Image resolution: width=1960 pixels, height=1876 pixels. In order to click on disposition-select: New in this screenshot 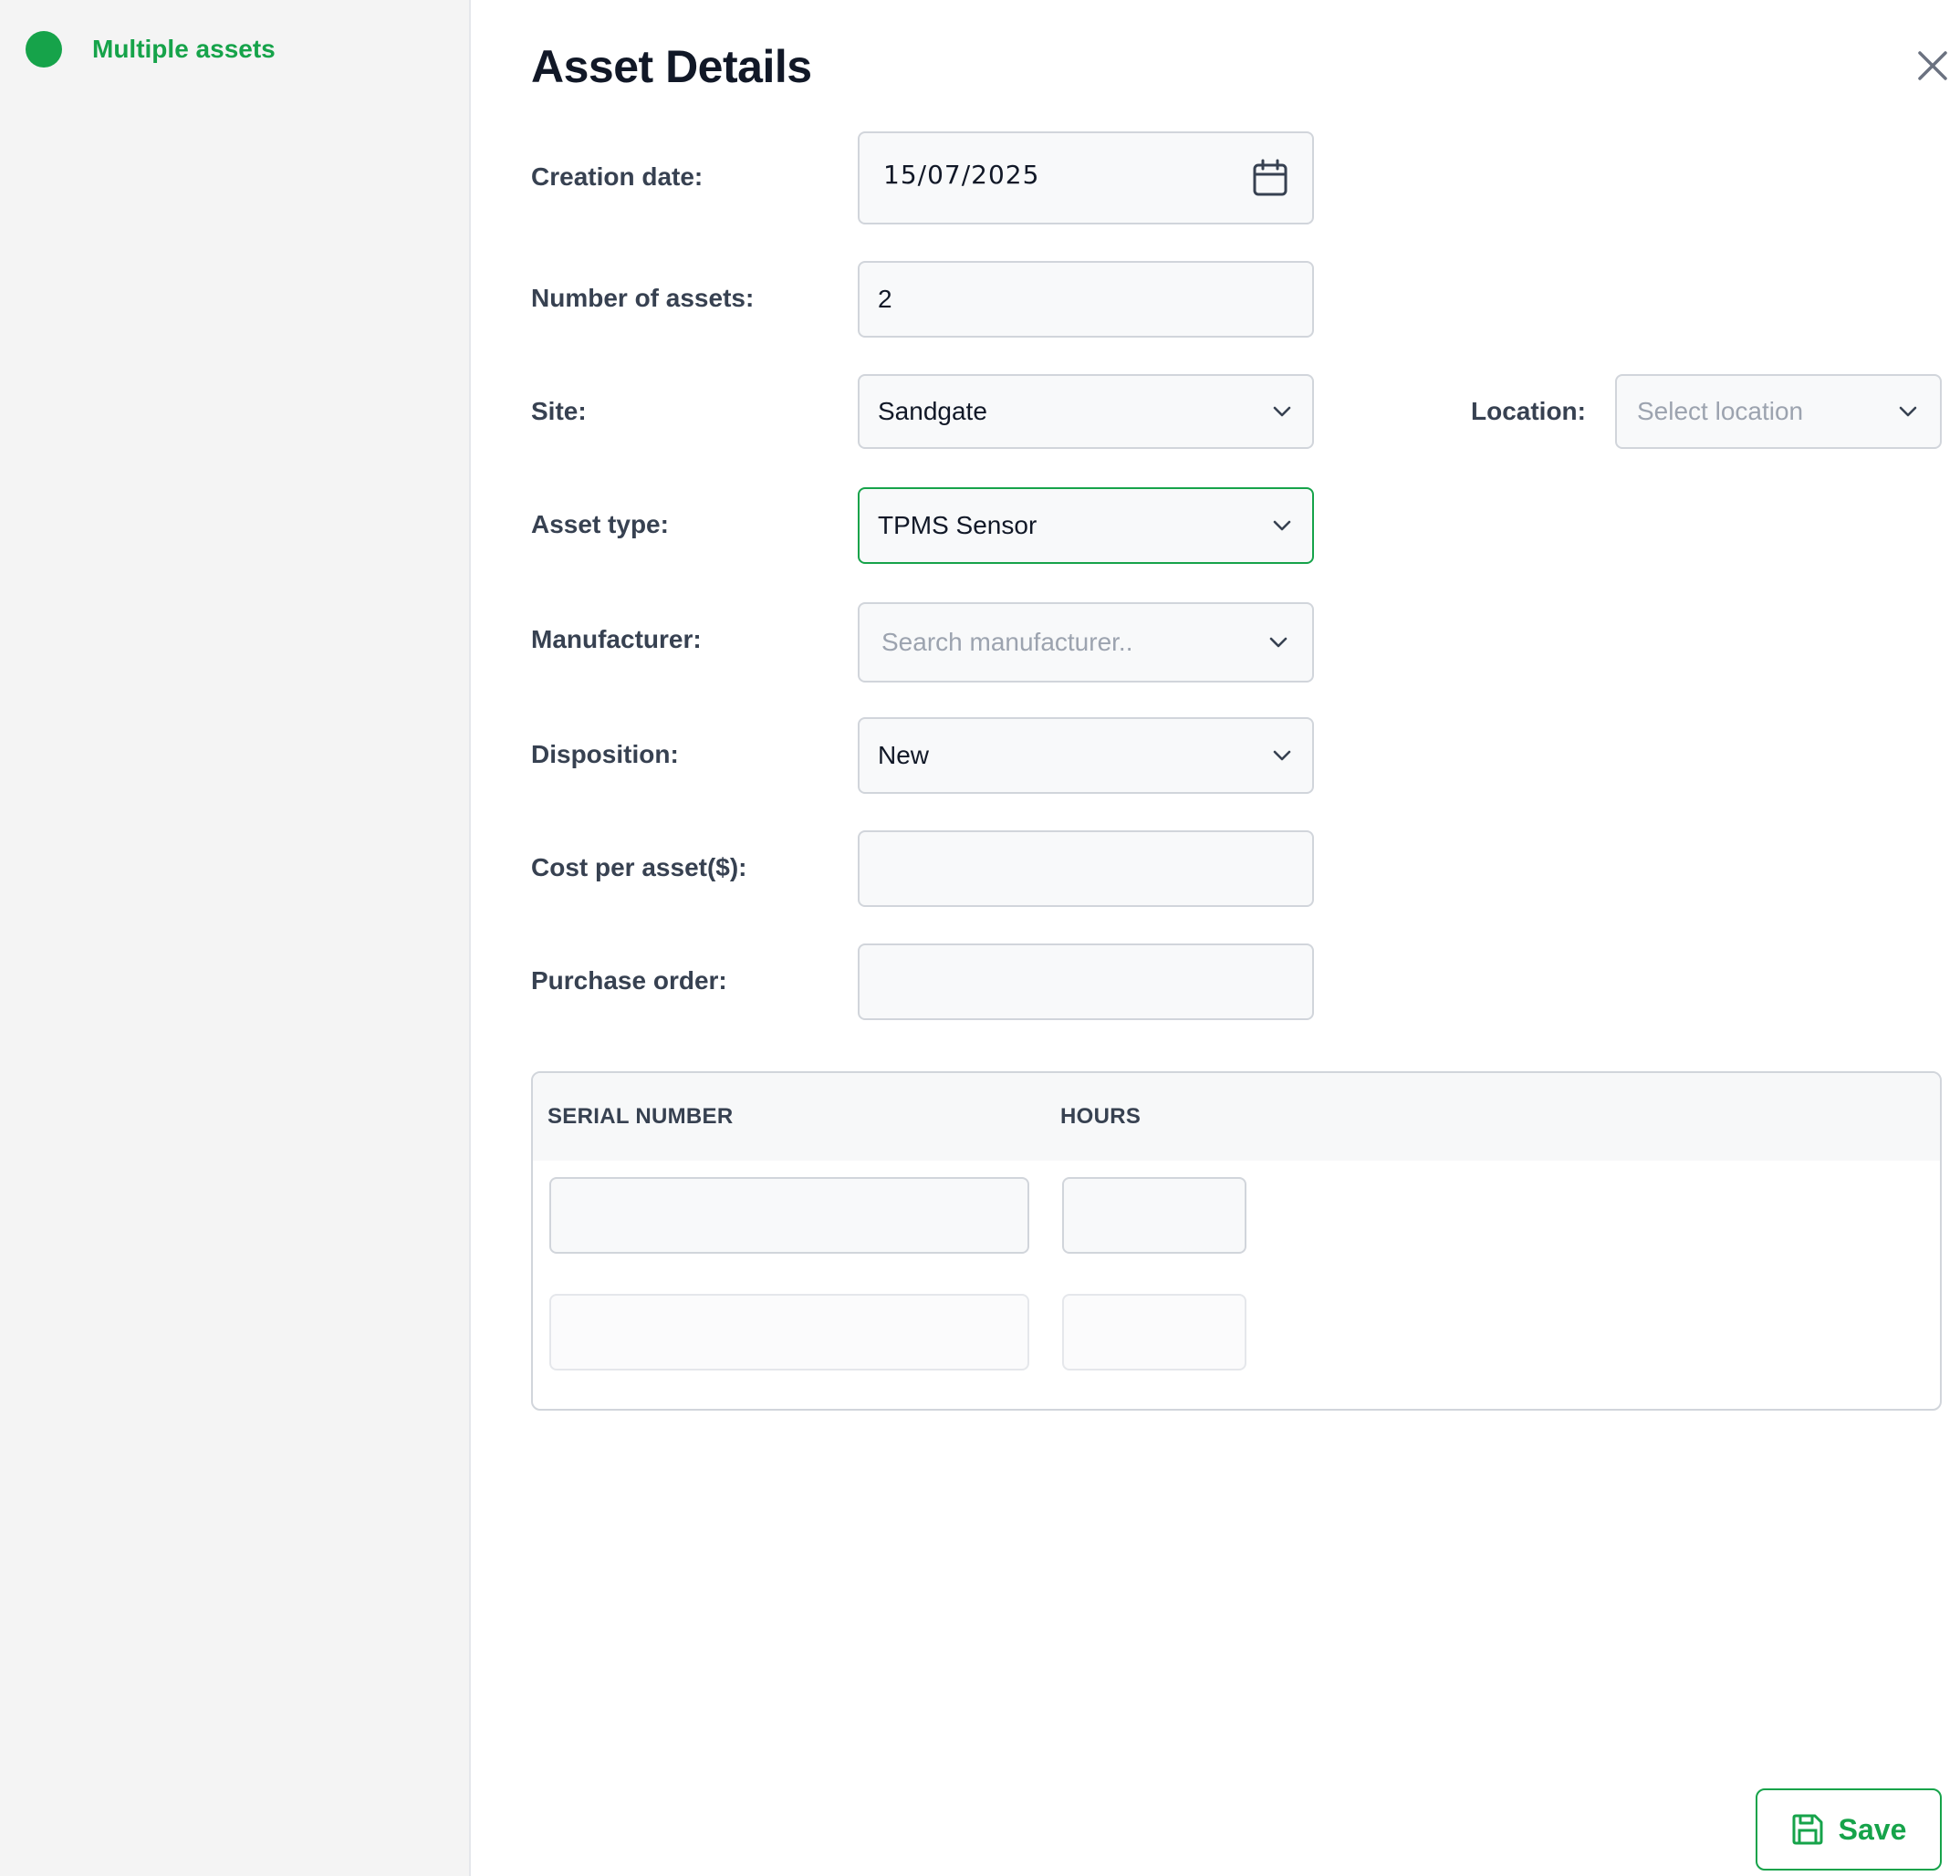, I will do `click(1086, 756)`.